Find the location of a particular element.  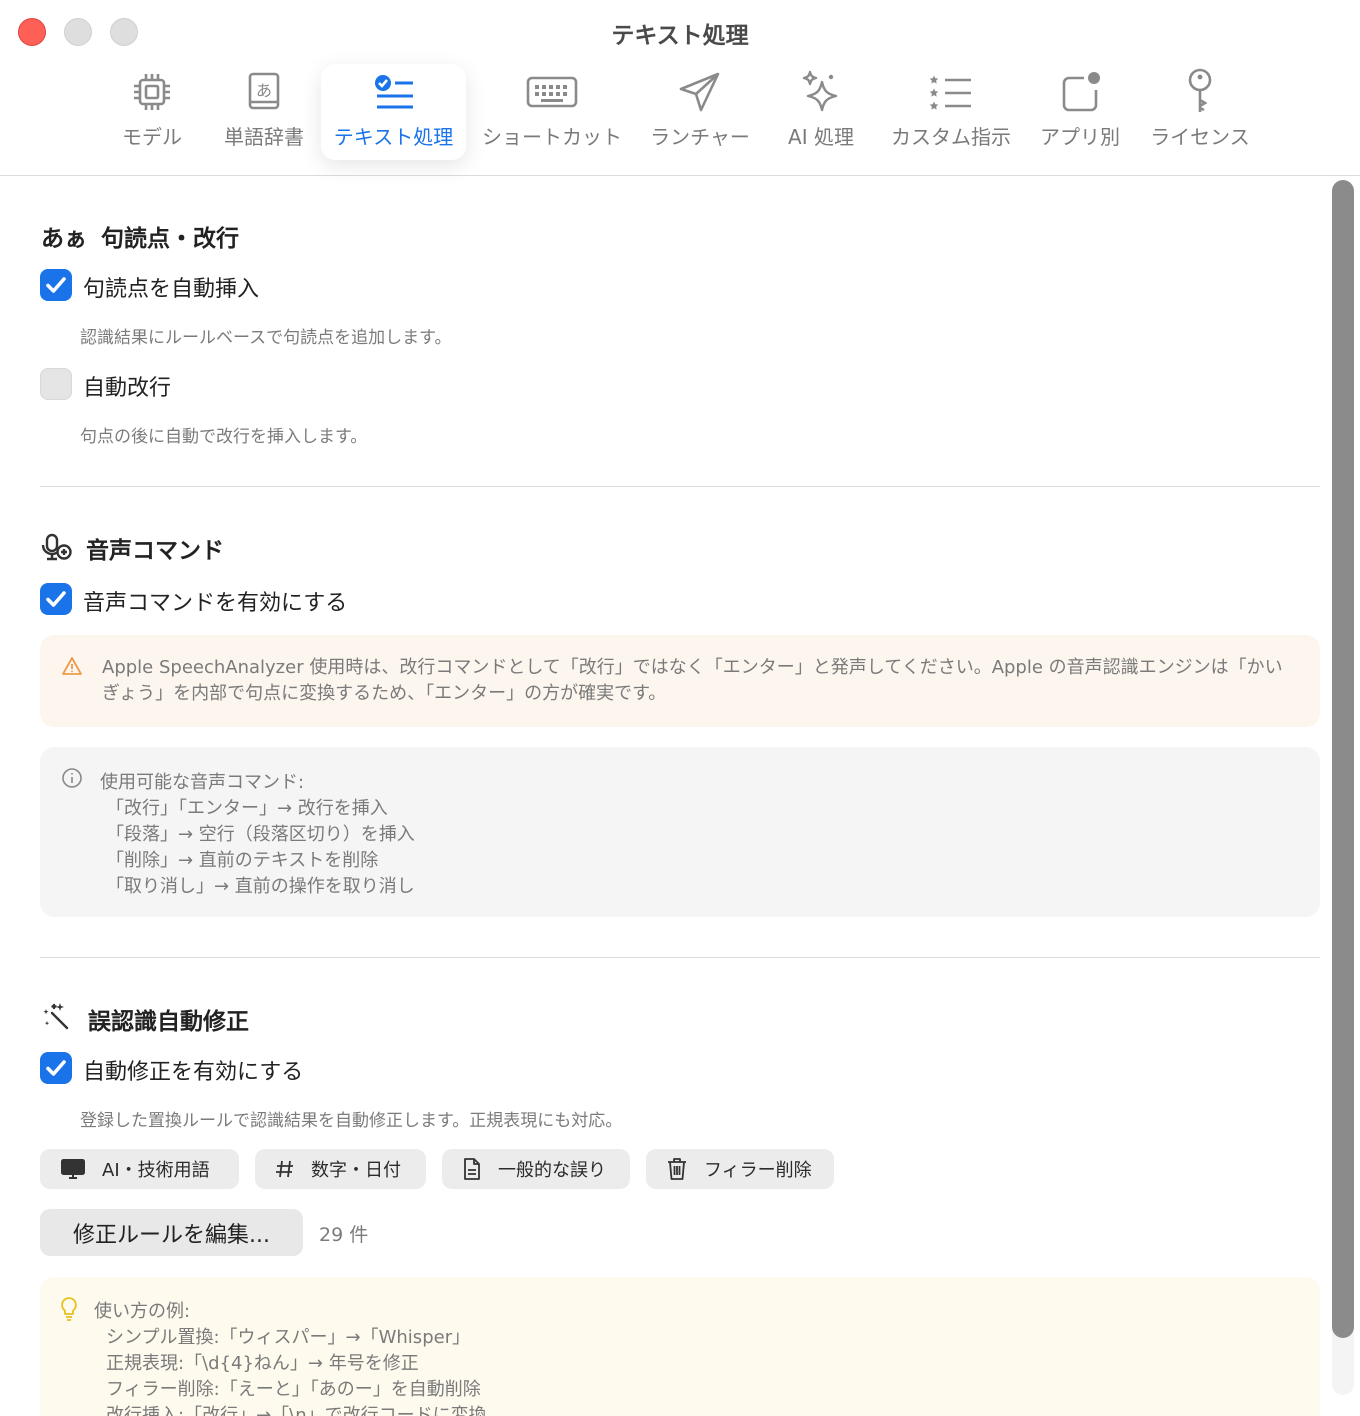

lightbulb-icon is located at coordinates (69, 1311).